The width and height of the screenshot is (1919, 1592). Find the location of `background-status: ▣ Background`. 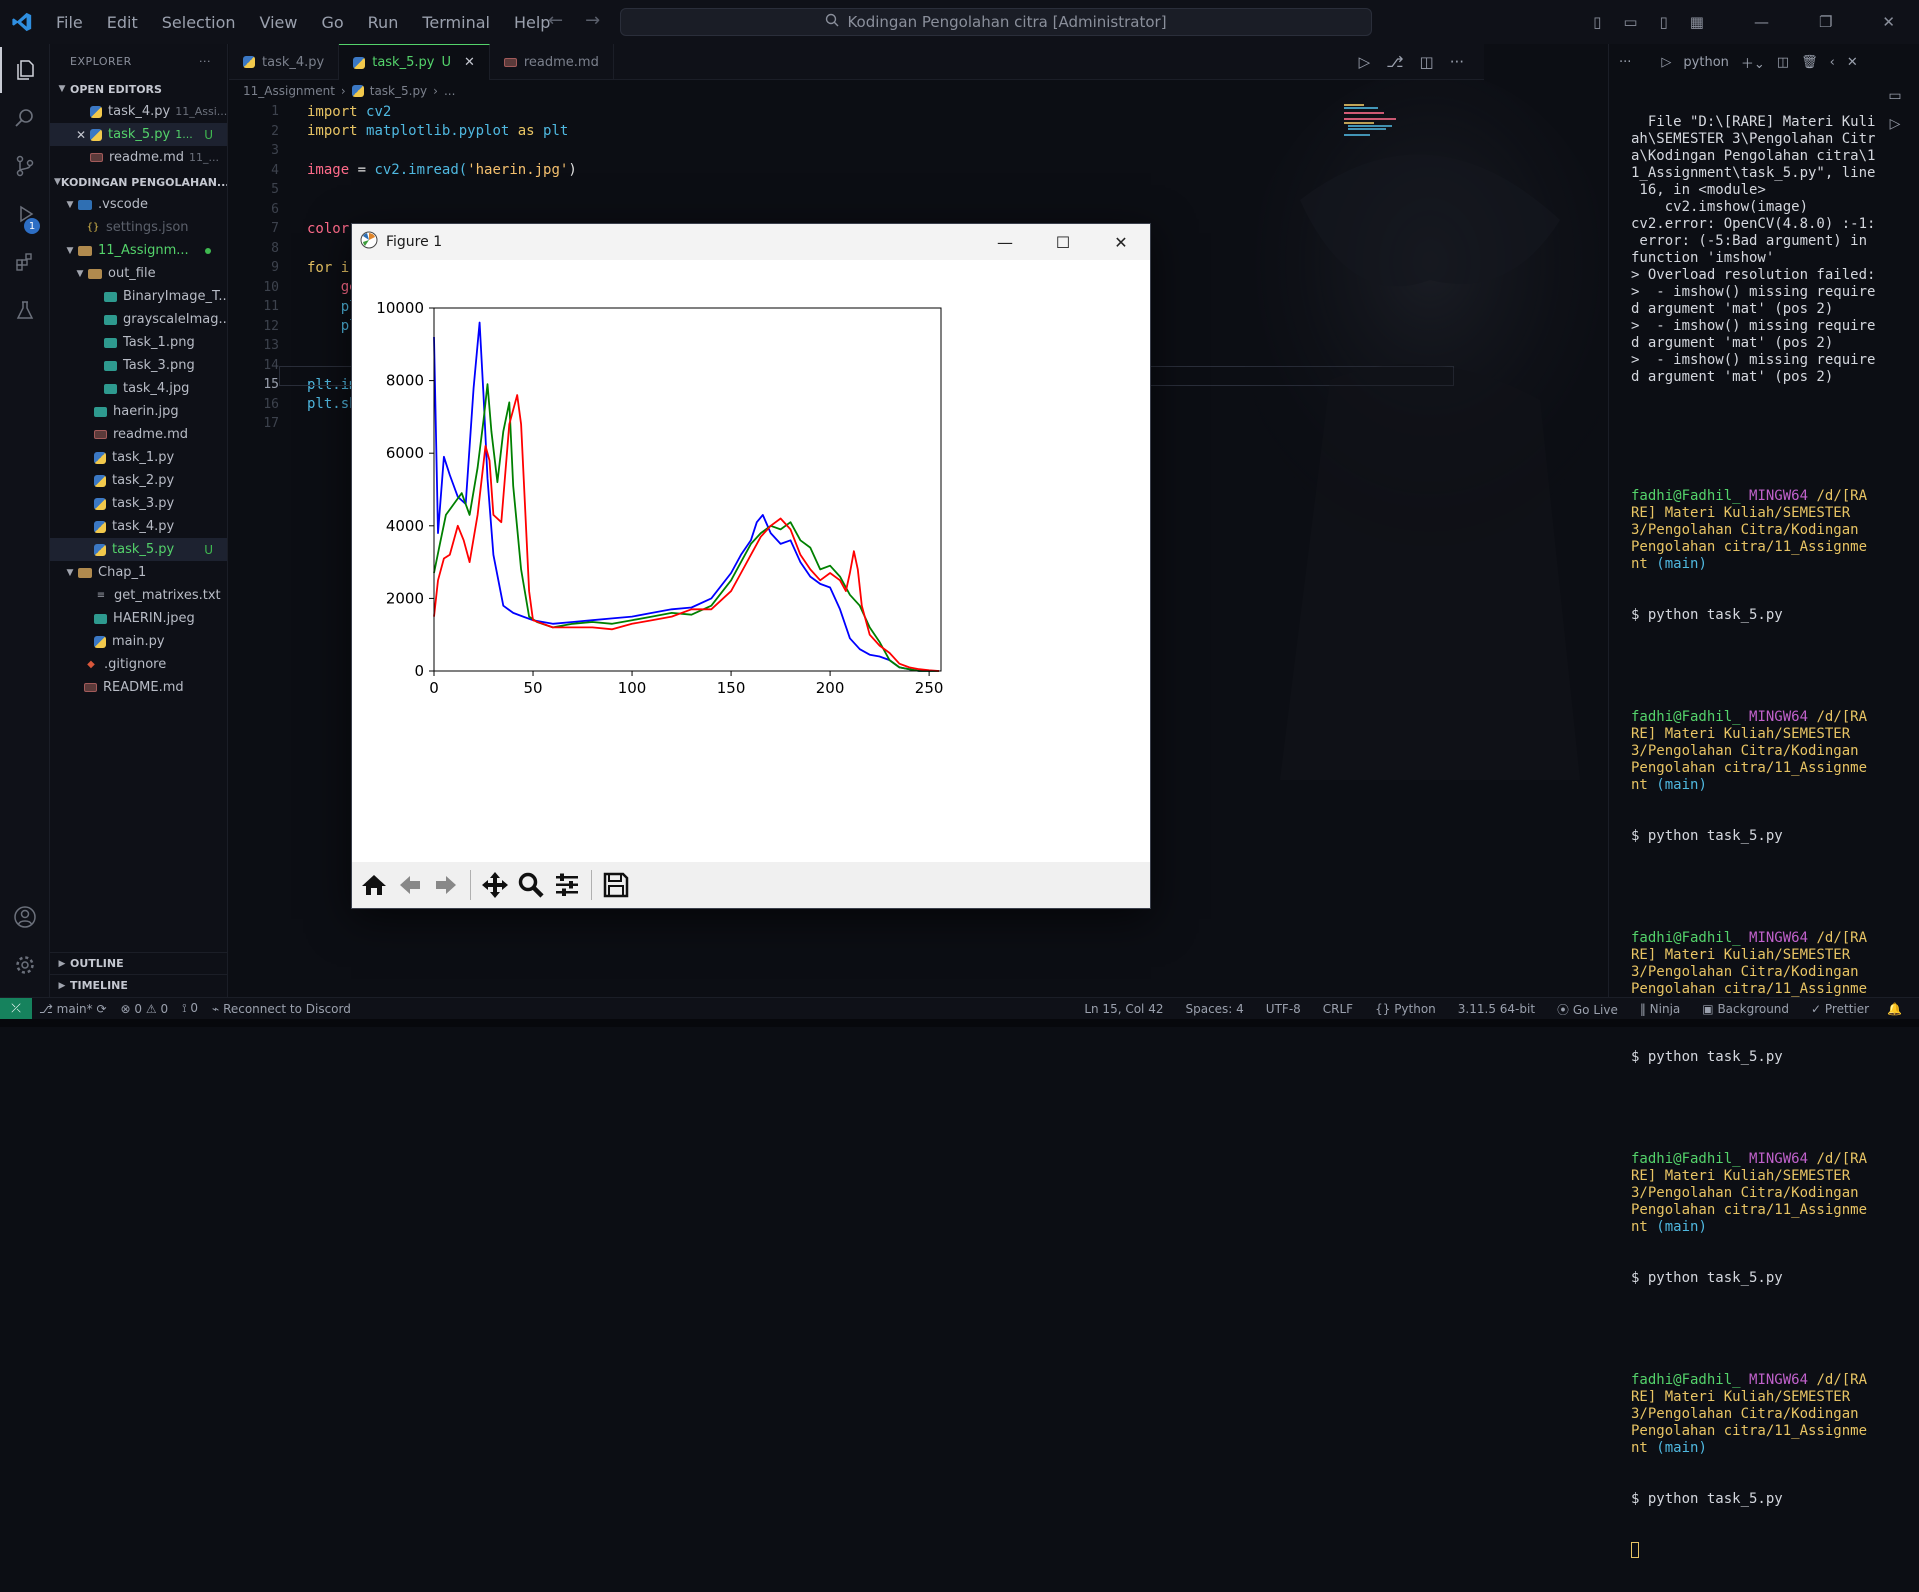

background-status: ▣ Background is located at coordinates (1745, 1009).